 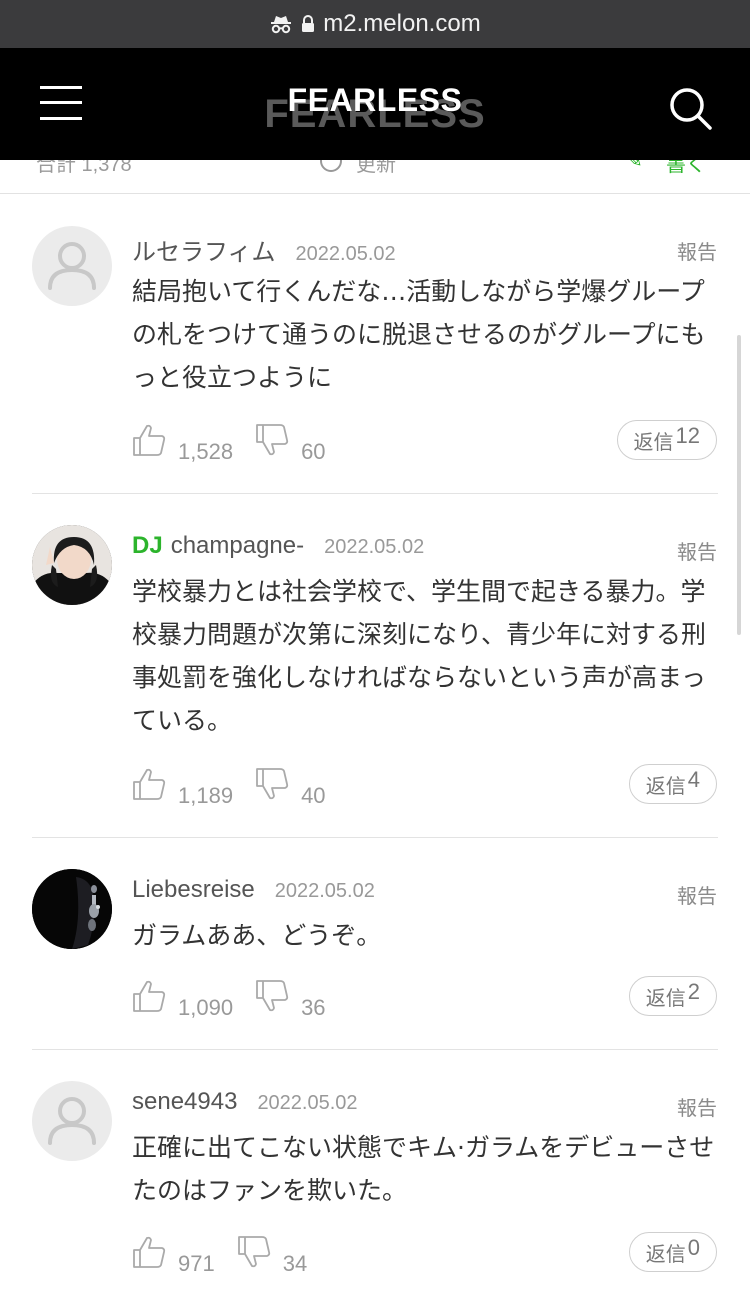 I want to click on dislike-count: 60, so click(x=313, y=451).